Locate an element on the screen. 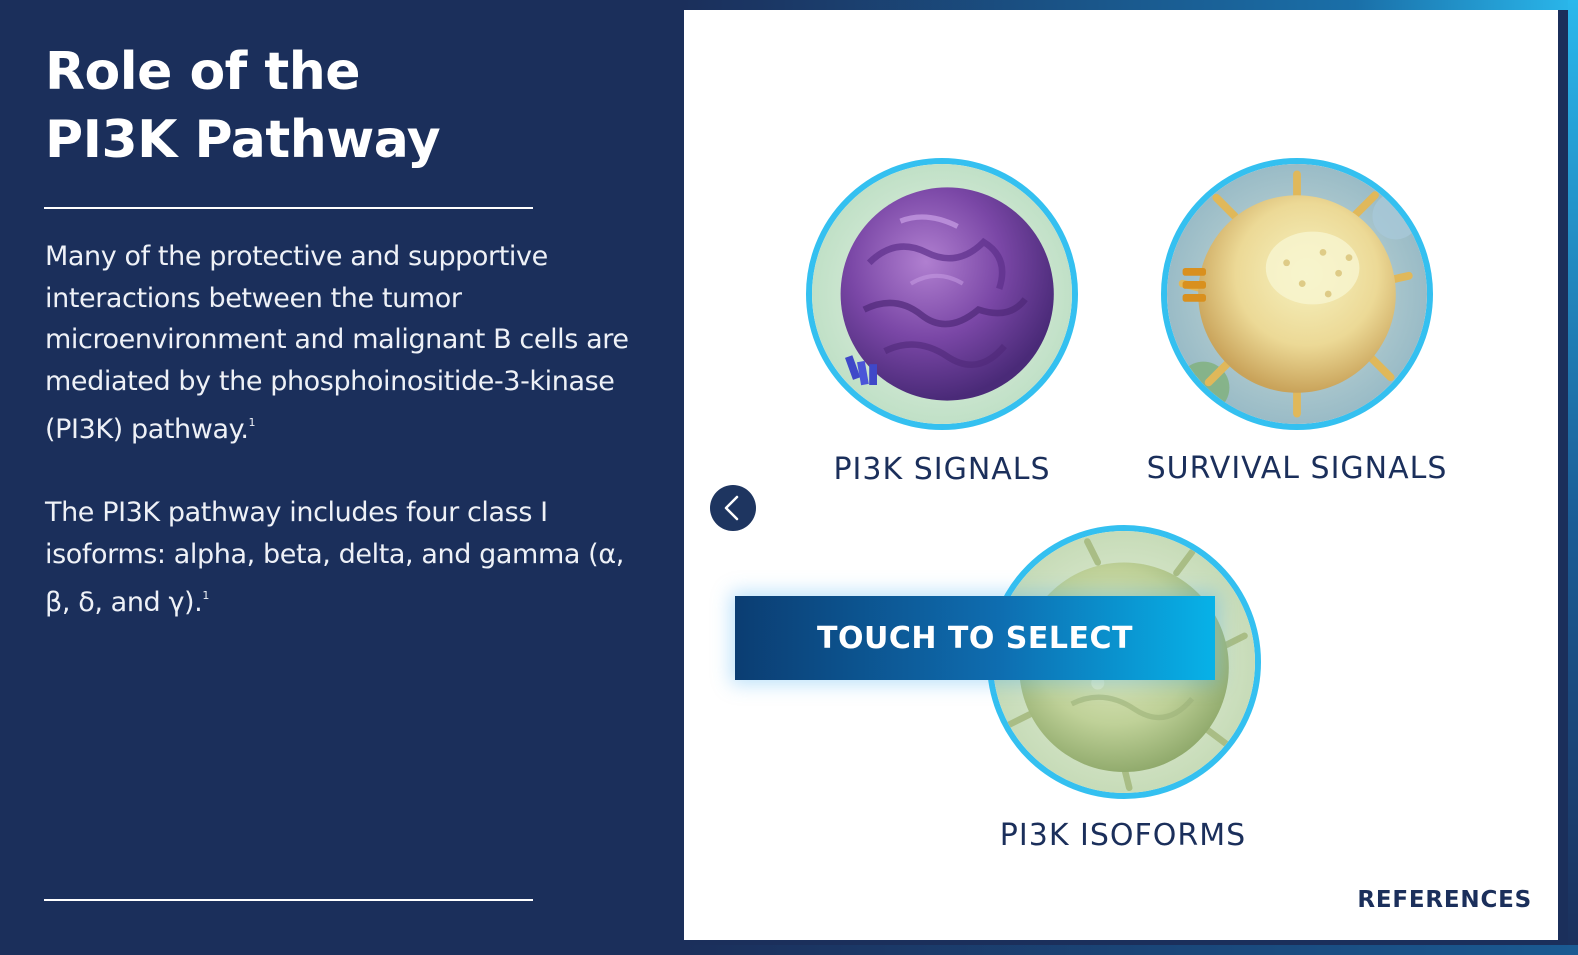  title-divider is located at coordinates (288, 208).